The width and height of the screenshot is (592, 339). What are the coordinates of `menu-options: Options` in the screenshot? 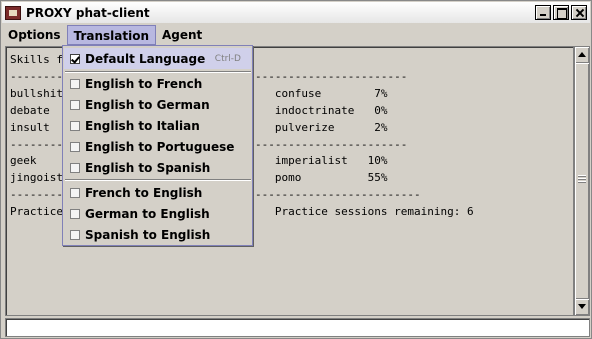 It's located at (34, 35).